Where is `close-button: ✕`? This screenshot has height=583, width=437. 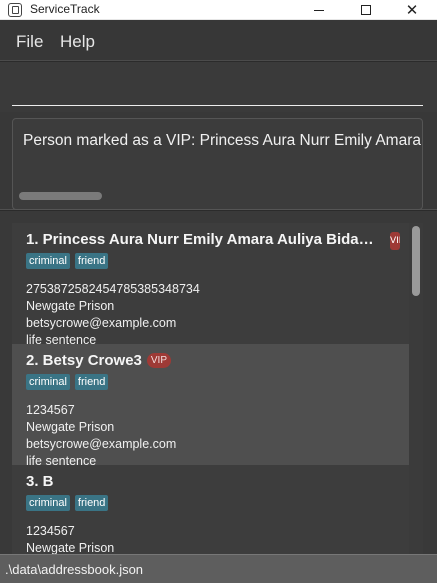
close-button: ✕ is located at coordinates (412, 10).